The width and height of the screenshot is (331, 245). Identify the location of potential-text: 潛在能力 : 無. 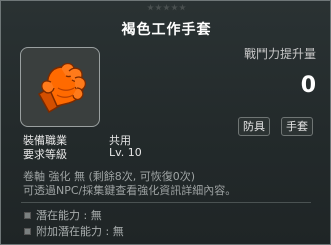
(69, 215).